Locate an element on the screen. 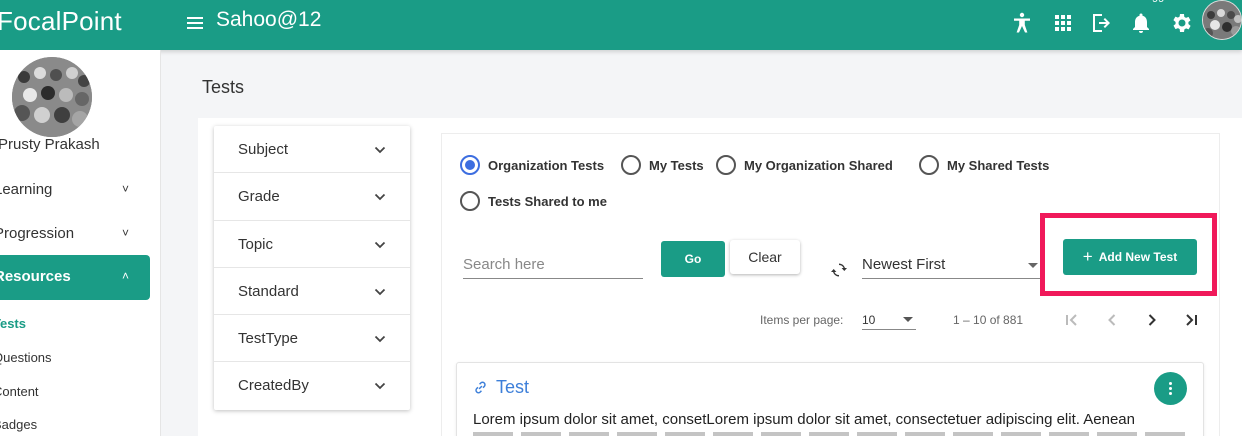 The image size is (1242, 436). top-bar: FocalPoint Sahoo@12 99 is located at coordinates (621, 25).